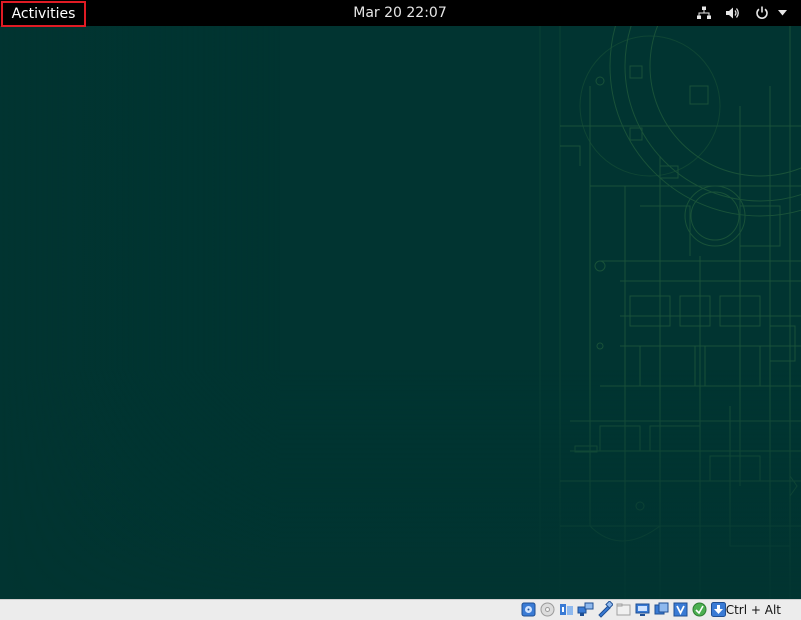  What do you see at coordinates (742, 13) in the screenshot?
I see `system-tray` at bounding box center [742, 13].